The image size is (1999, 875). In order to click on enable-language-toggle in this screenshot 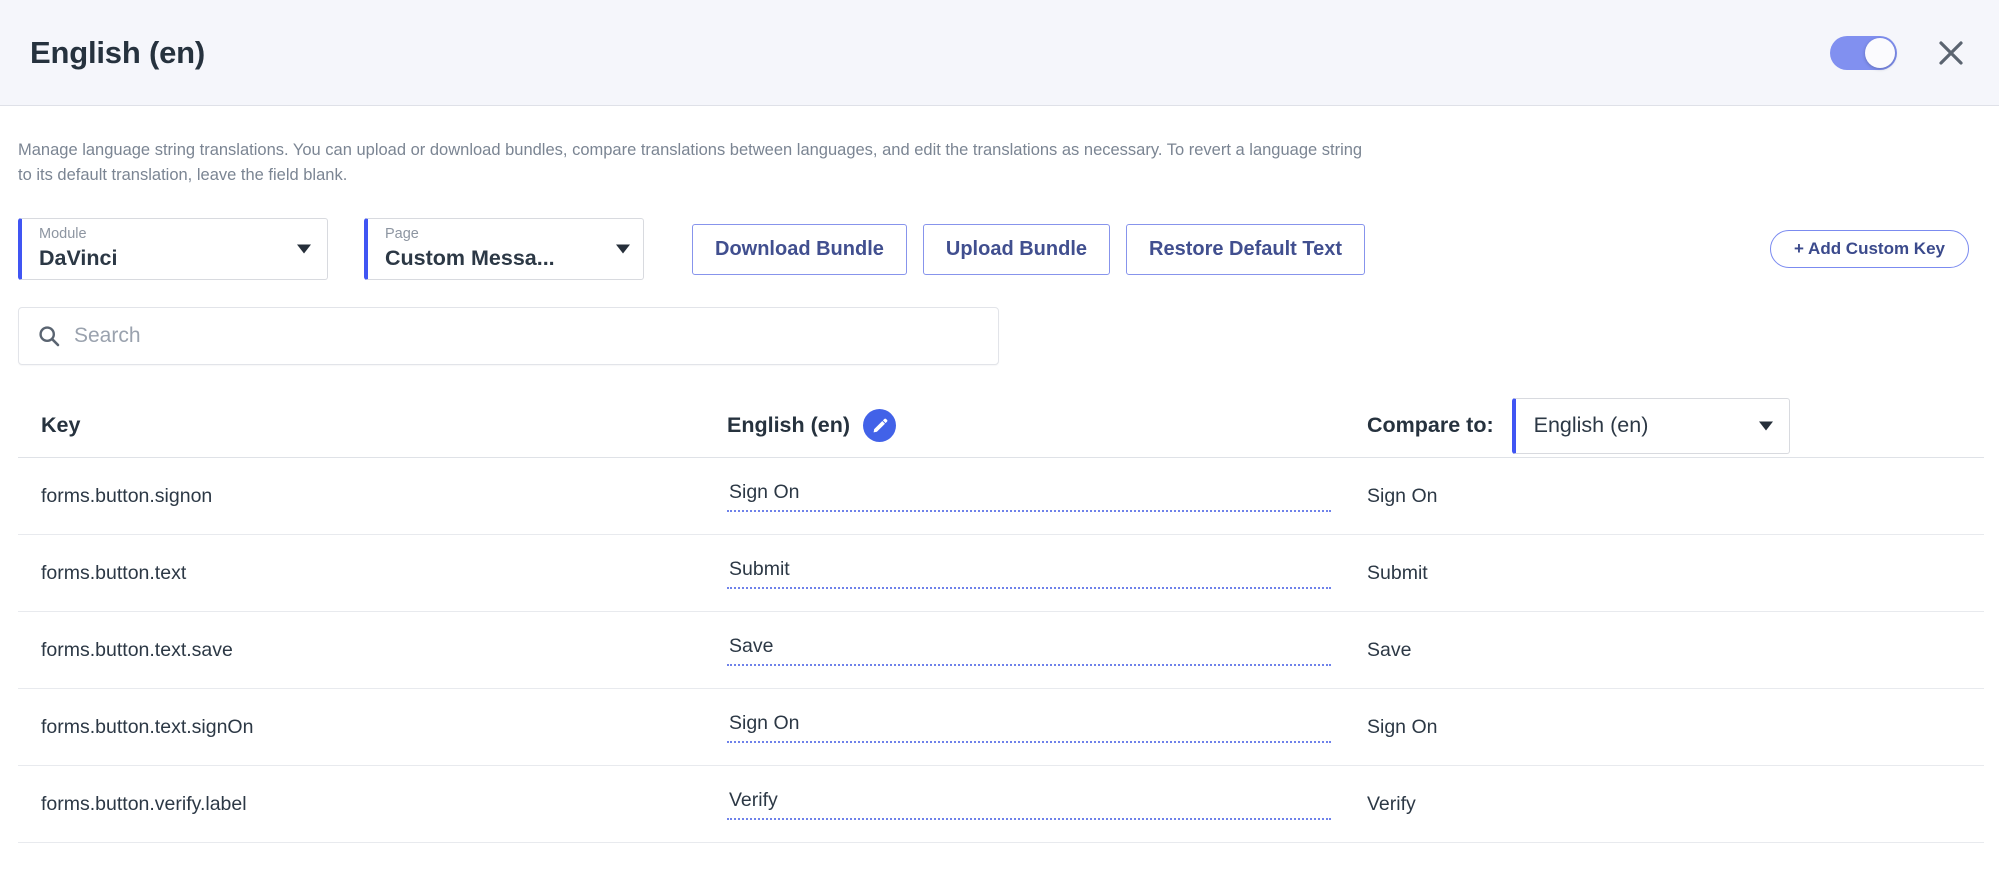, I will do `click(1863, 52)`.